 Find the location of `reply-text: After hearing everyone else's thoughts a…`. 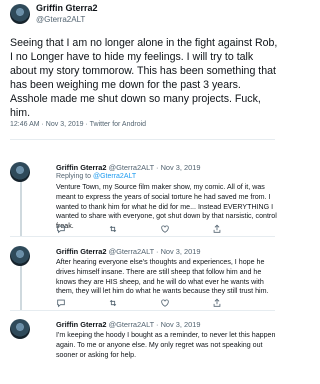

reply-text: After hearing everyone else's thoughts a… is located at coordinates (162, 277).